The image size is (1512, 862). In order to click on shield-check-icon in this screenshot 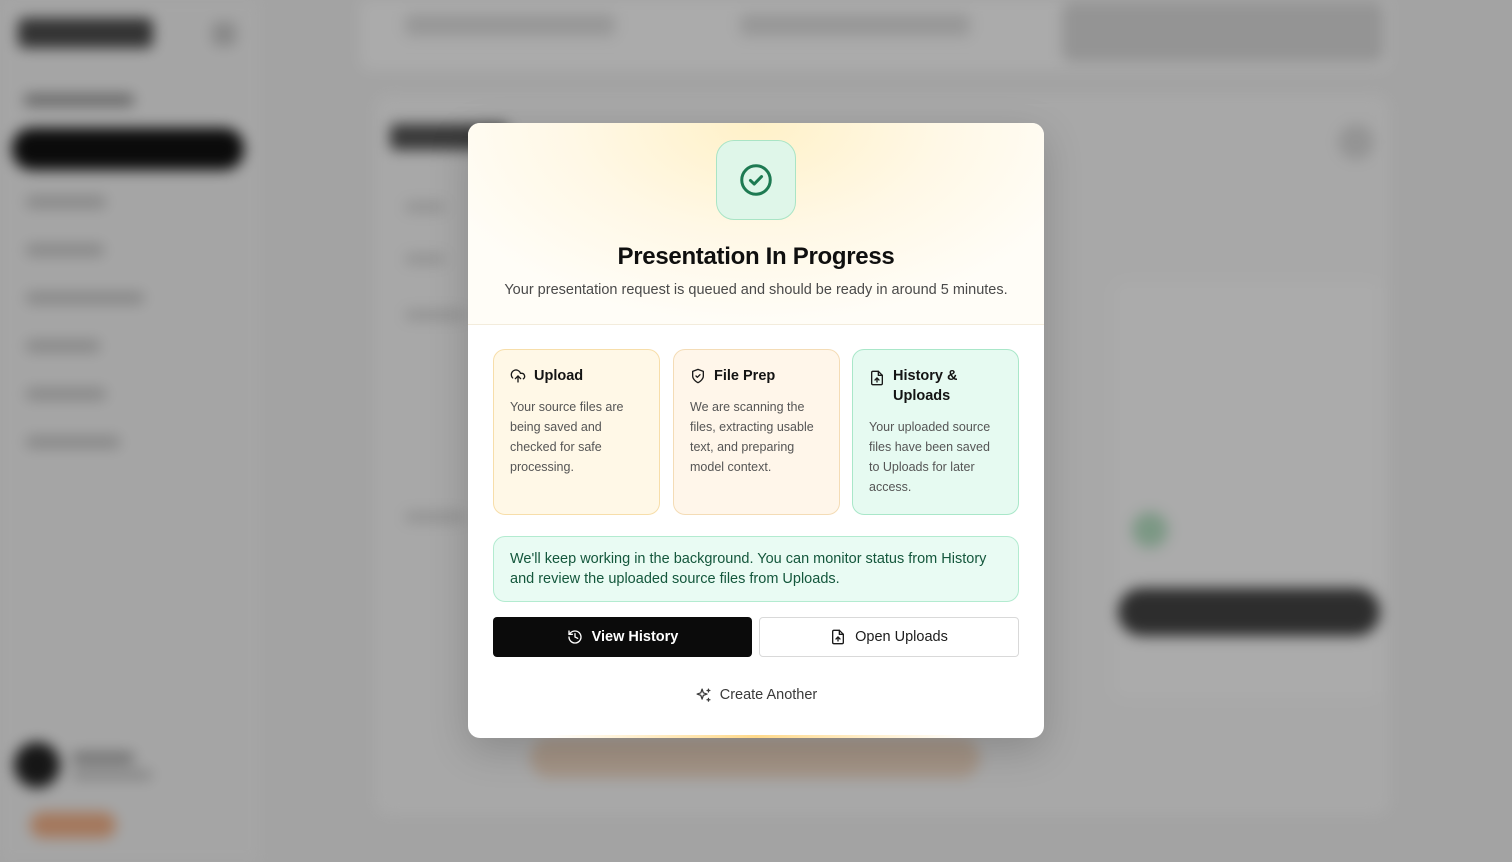, I will do `click(698, 376)`.